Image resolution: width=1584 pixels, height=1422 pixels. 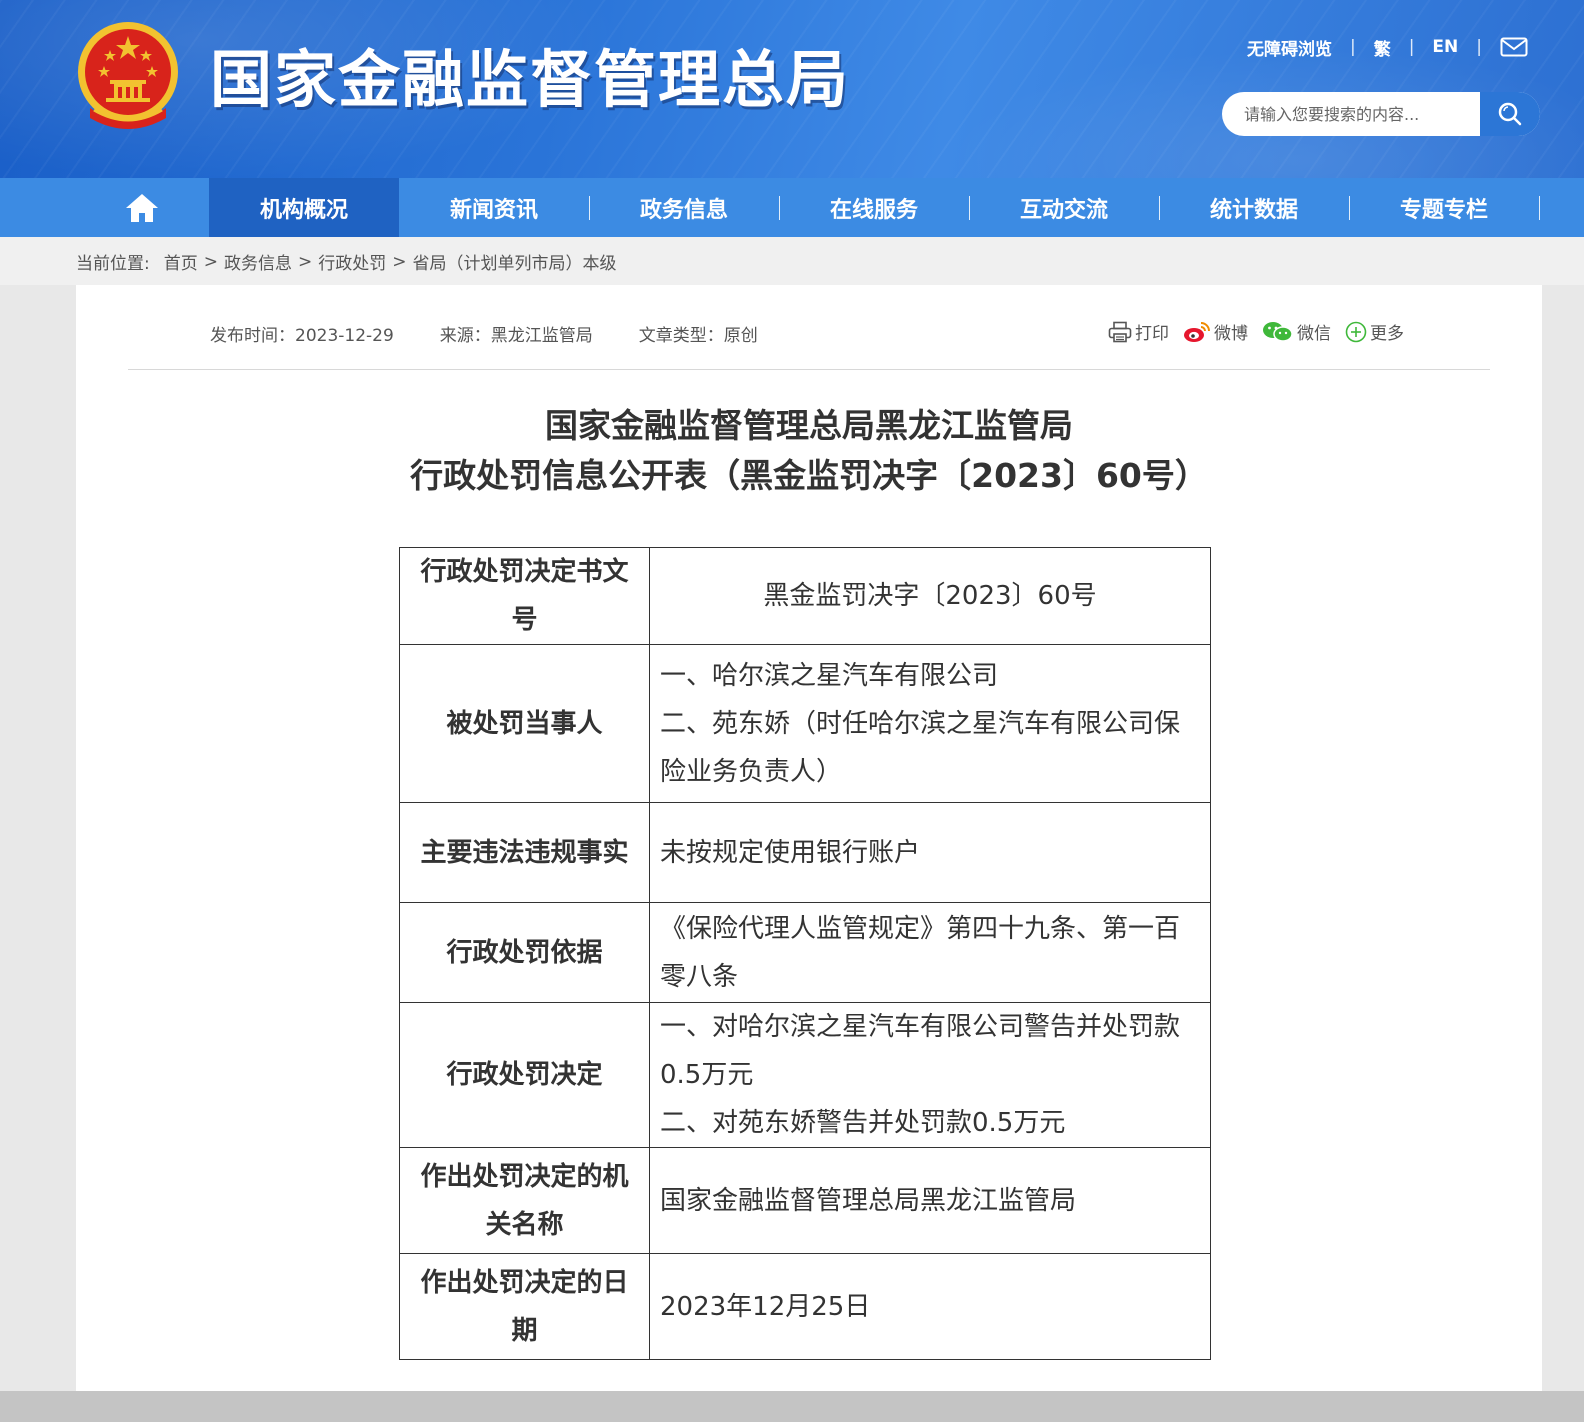 What do you see at coordinates (809, 475) in the screenshot?
I see `article-title-line-2: 行政处罚信息公开表（黑金监罚决字〔2023〕60号）` at bounding box center [809, 475].